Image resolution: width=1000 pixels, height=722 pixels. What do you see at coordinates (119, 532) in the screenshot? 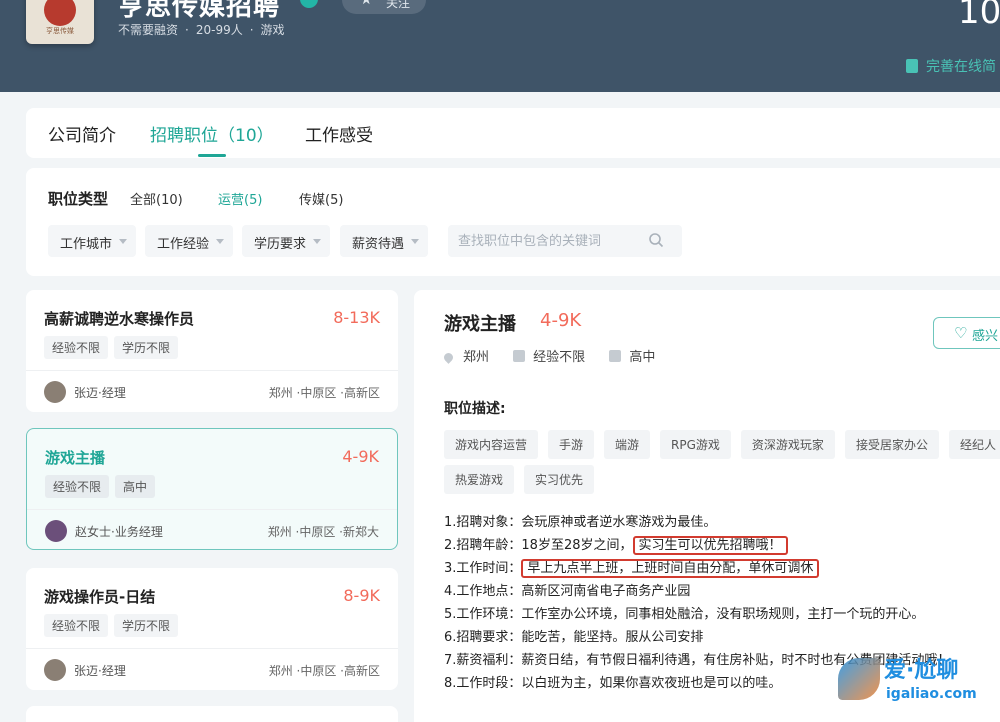
I see `recruiter-name: 赵女士·业务经理` at bounding box center [119, 532].